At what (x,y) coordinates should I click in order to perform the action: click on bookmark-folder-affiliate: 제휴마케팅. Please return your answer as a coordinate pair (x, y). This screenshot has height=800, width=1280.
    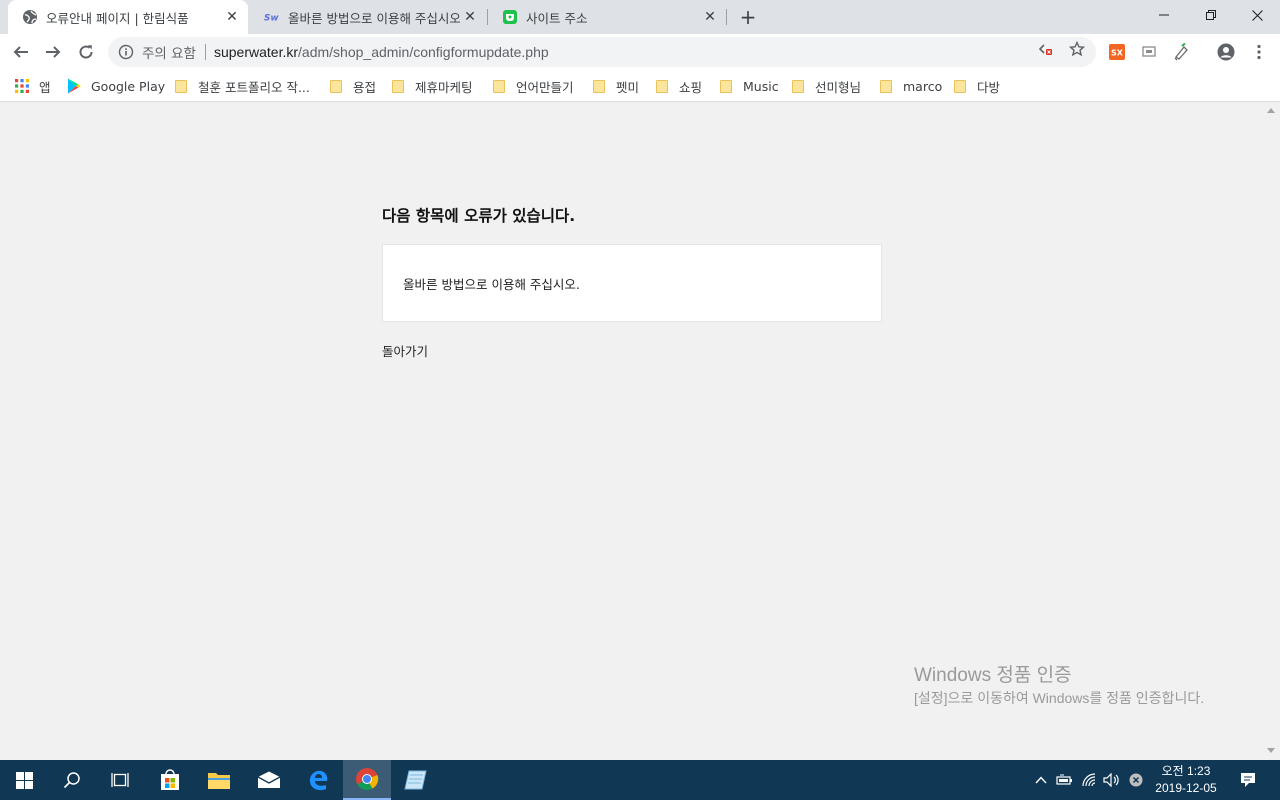
    Looking at the image, I should click on (431, 86).